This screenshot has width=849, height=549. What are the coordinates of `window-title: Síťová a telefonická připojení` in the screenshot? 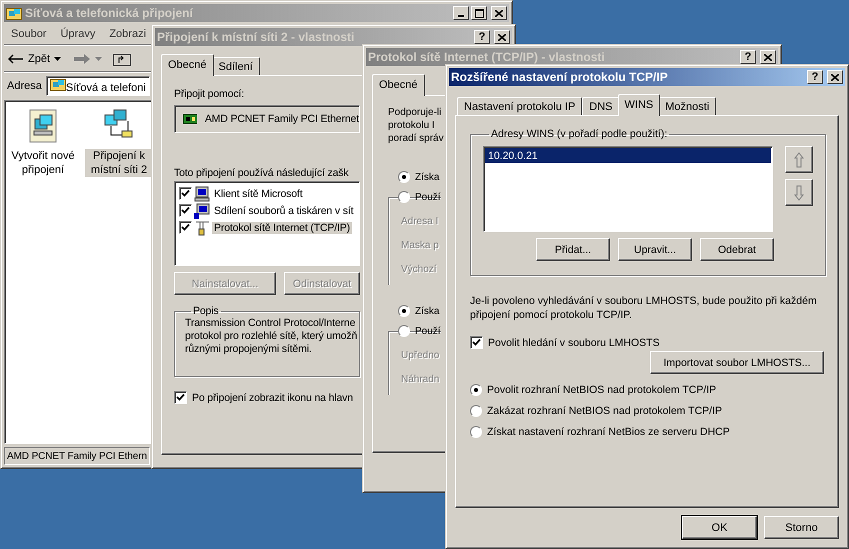 It's located at (109, 13).